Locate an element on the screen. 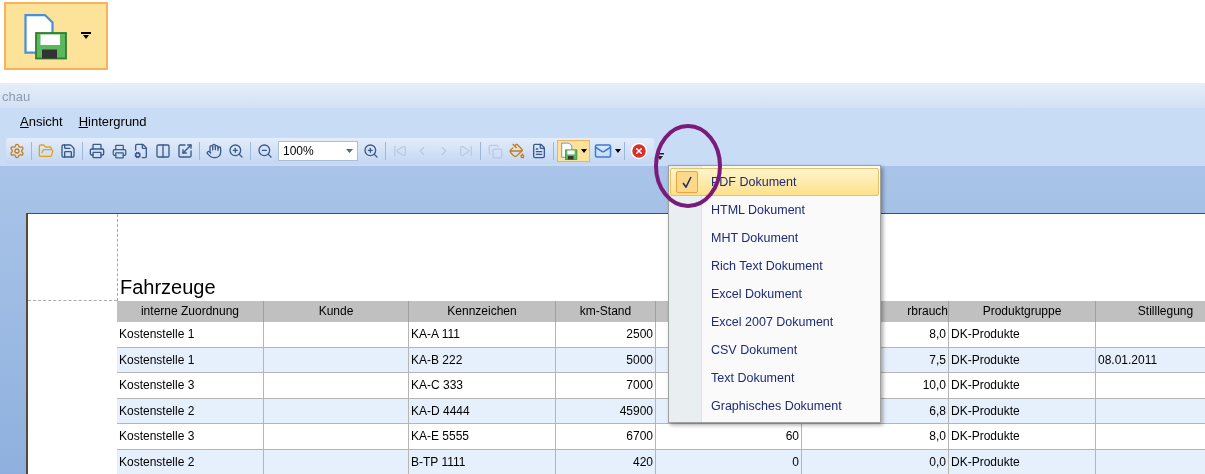 The image size is (1205, 474). table-cell: B-TP 1111 is located at coordinates (482, 461).